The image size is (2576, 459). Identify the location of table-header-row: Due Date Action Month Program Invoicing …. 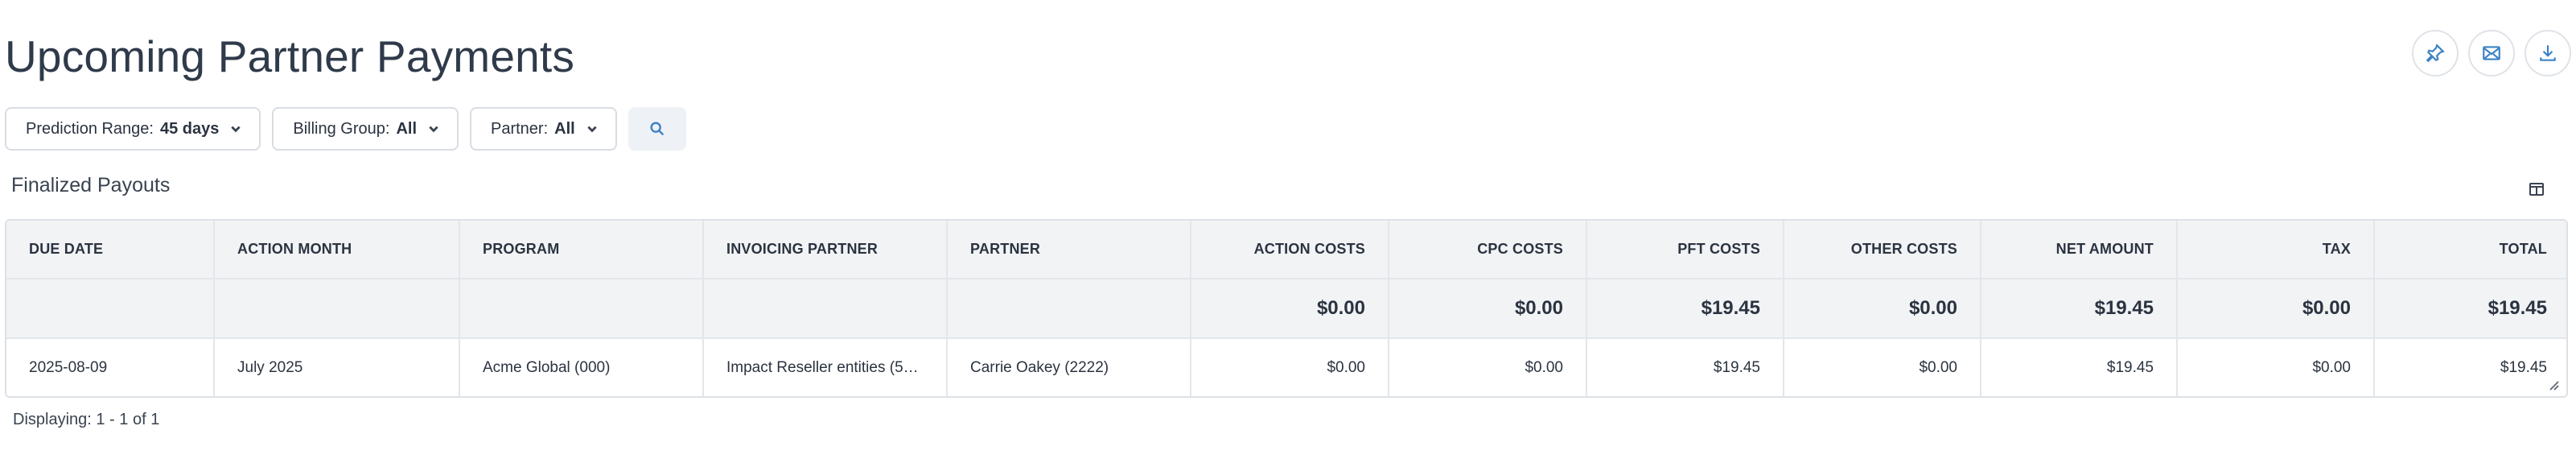
(1286, 250).